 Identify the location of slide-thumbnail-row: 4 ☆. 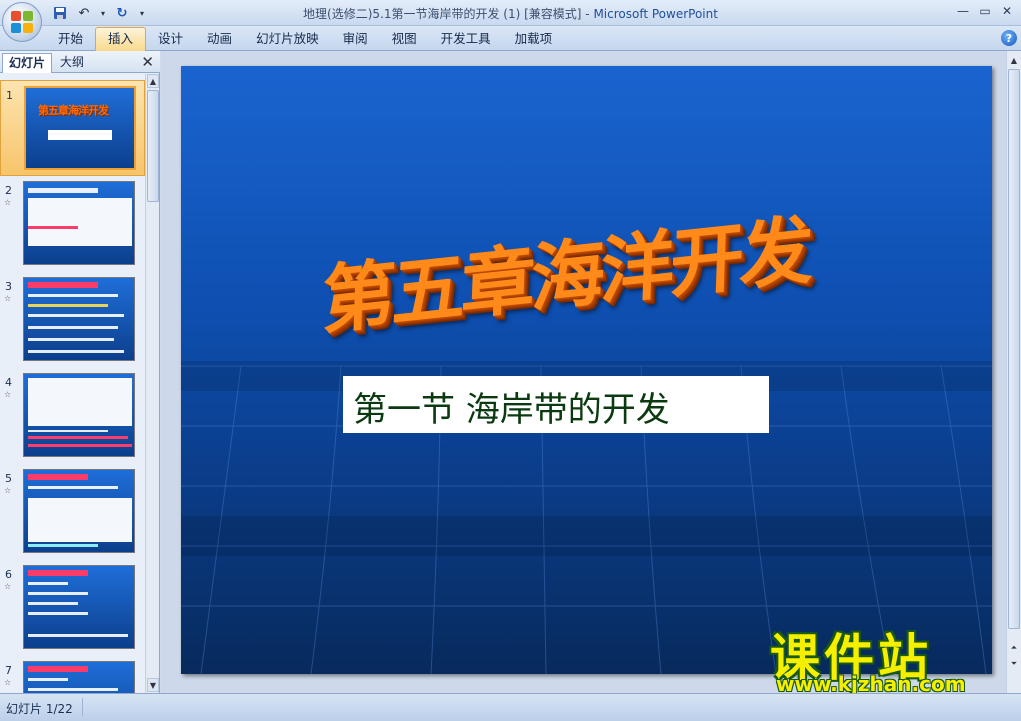
(72, 416).